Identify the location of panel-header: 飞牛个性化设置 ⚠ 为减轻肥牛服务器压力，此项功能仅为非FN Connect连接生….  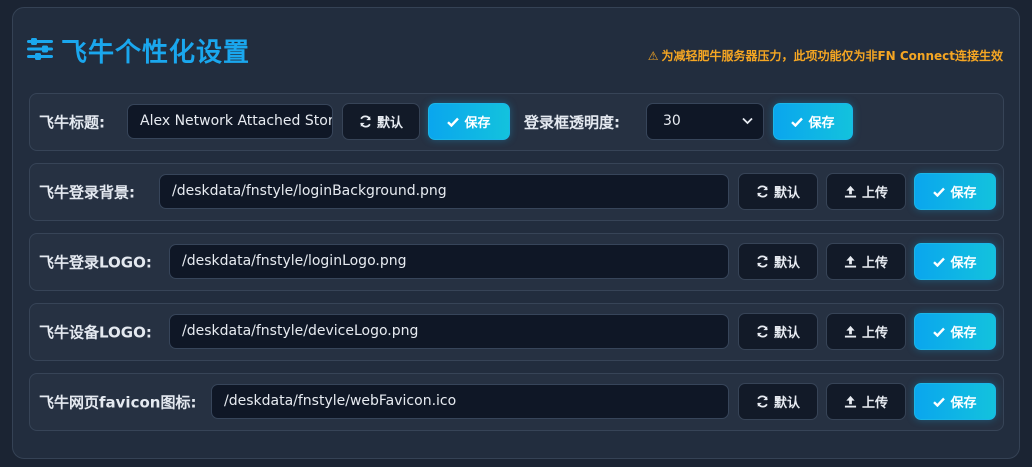
(515, 50).